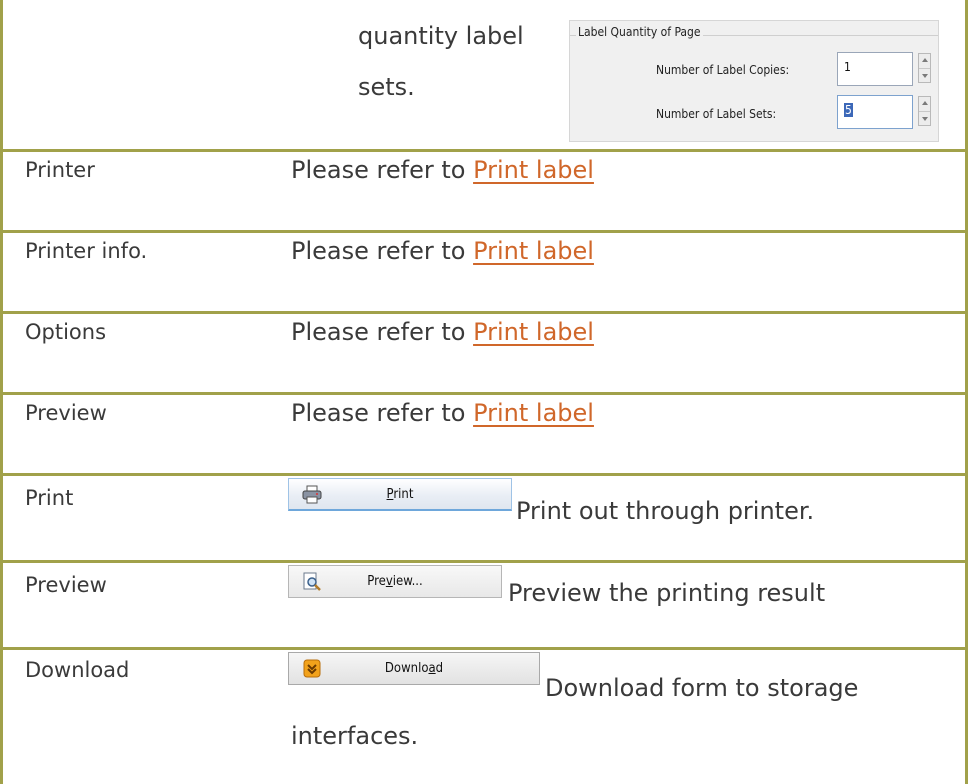 The width and height of the screenshot is (968, 784). What do you see at coordinates (484, 435) in the screenshot?
I see `table-row-preview-ref: Preview Please refer to Print label` at bounding box center [484, 435].